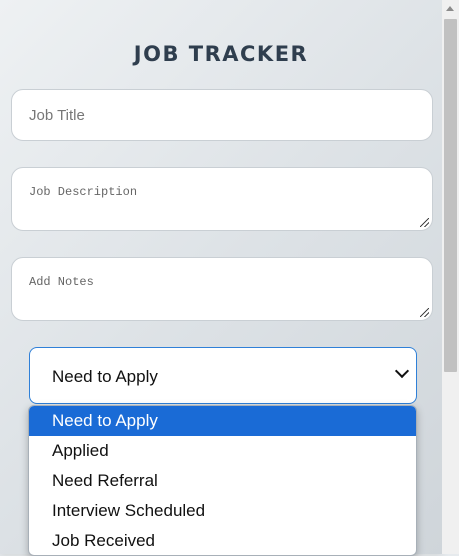  Describe the element at coordinates (221, 54) in the screenshot. I see `page-title: JOB TRACKER` at that location.